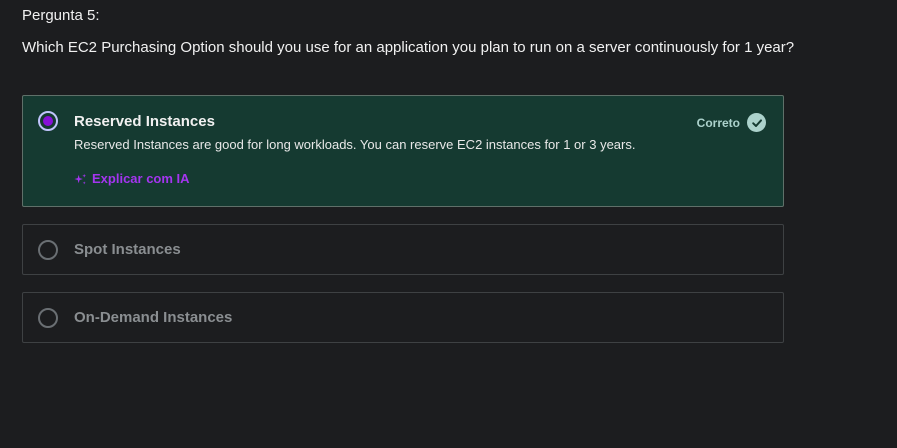 This screenshot has height=448, width=897. Describe the element at coordinates (127, 249) in the screenshot. I see `option-label: Spot Instances` at that location.